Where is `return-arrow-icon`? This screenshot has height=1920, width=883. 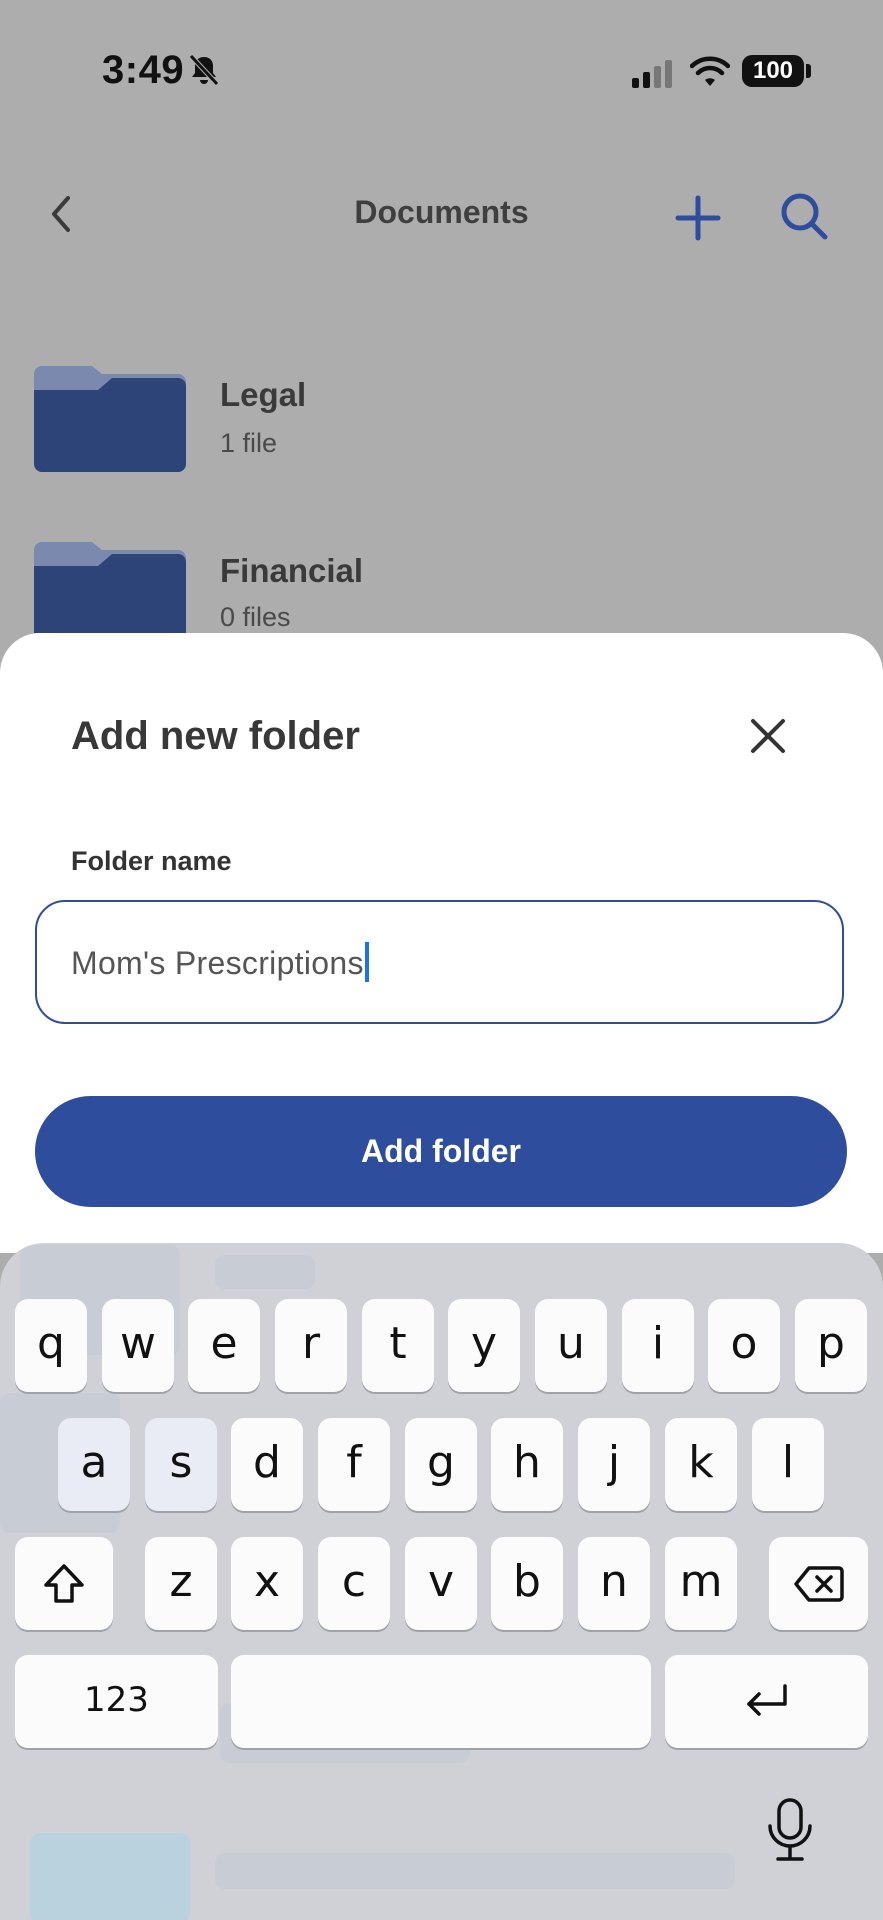 return-arrow-icon is located at coordinates (766, 1700).